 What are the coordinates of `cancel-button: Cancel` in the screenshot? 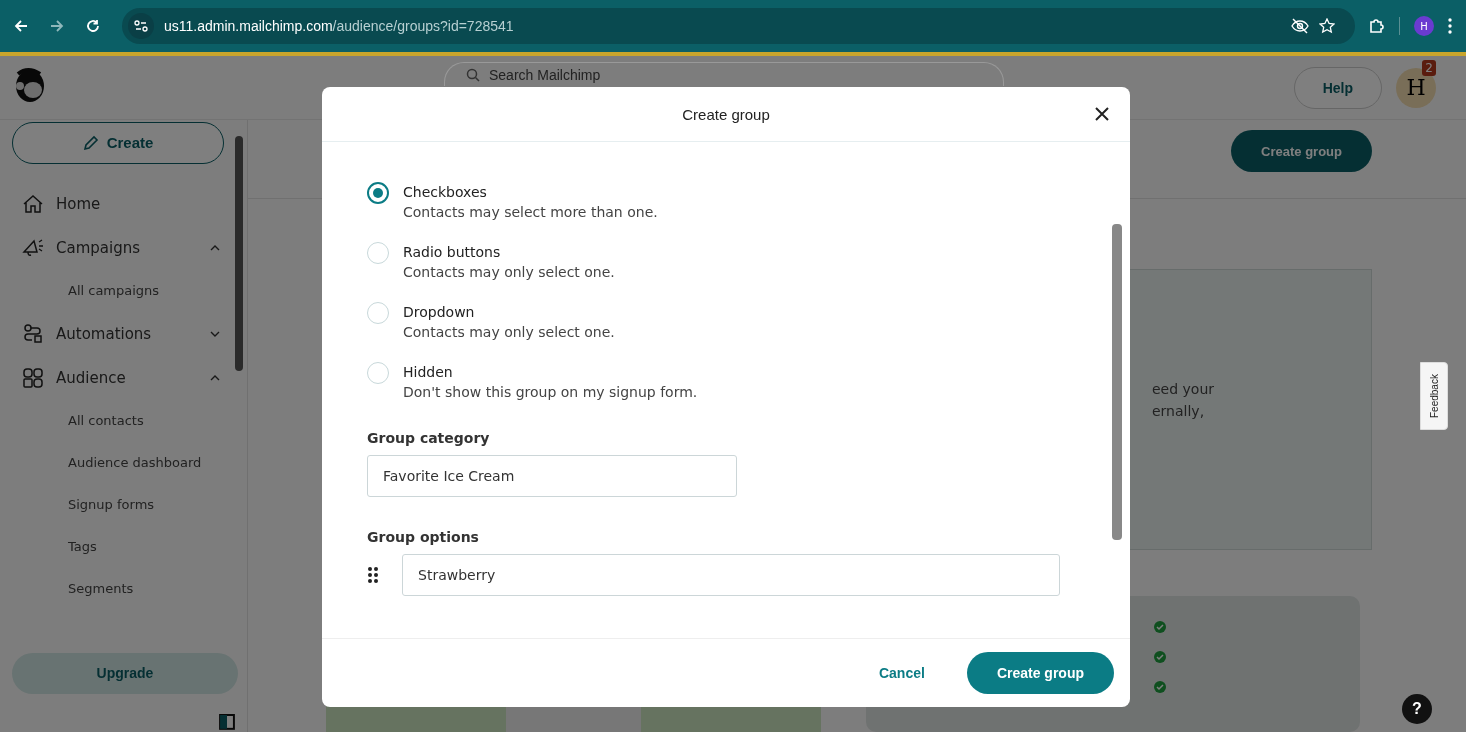 It's located at (901, 673).